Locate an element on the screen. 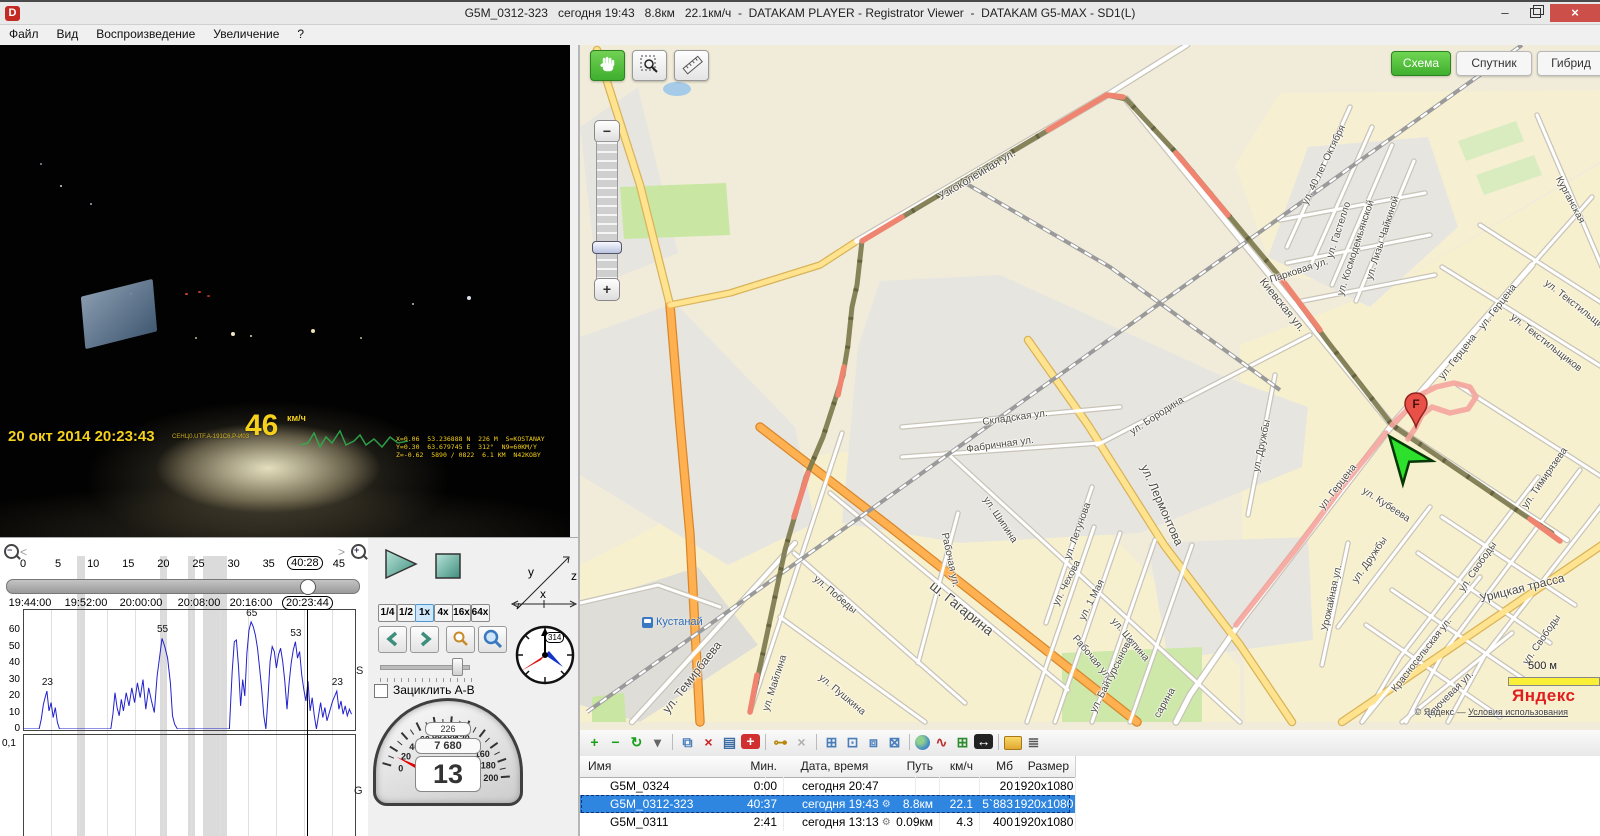  restore-button is located at coordinates (1535, 13).